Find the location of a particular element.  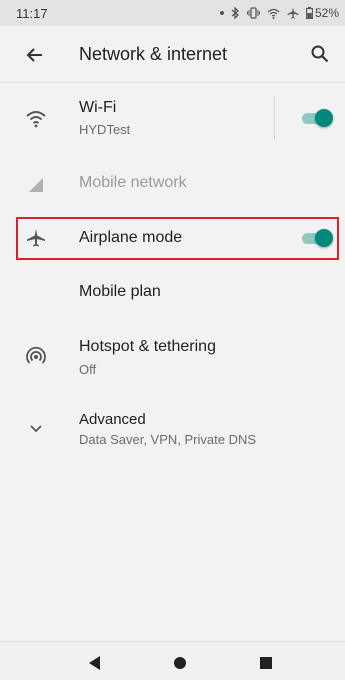

status-icons: 52% is located at coordinates (279, 13).